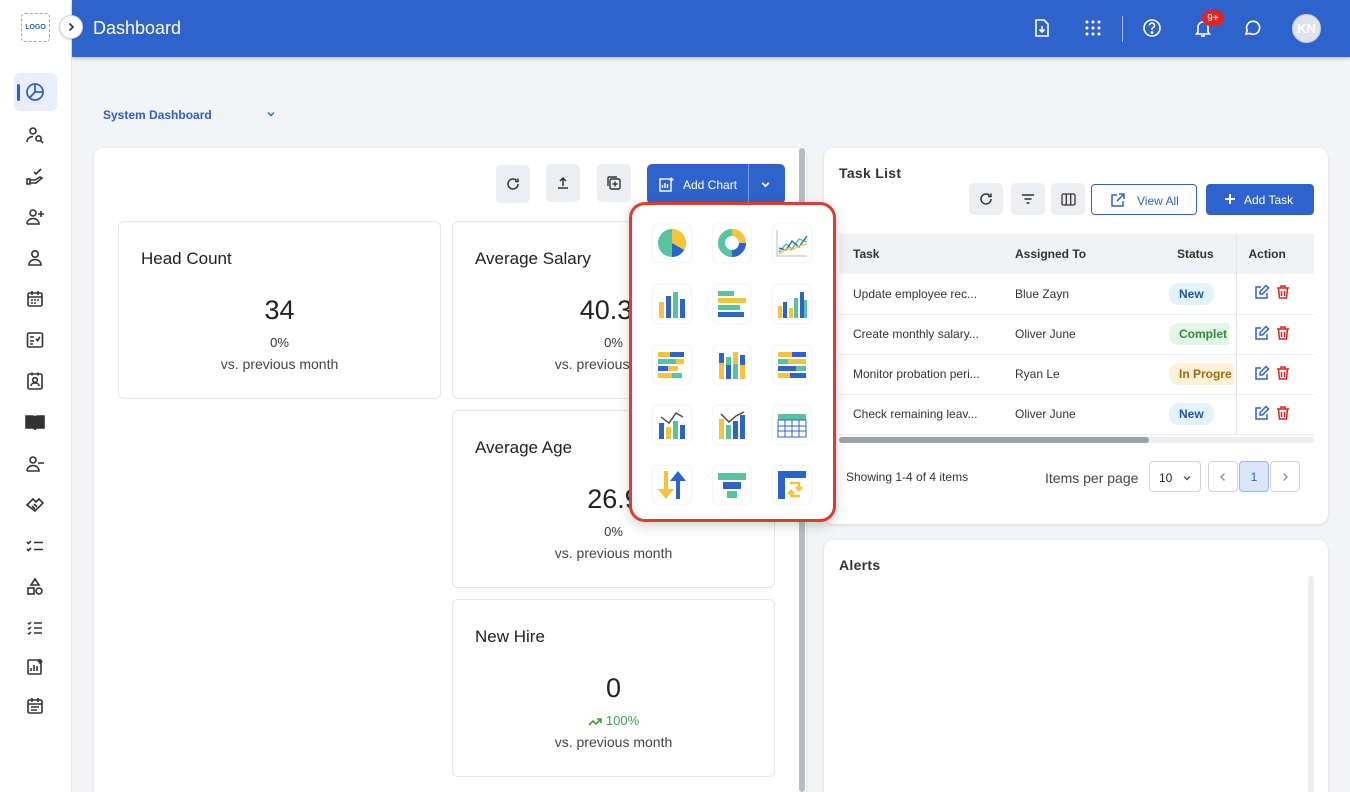 This screenshot has height=792, width=1350. Describe the element at coordinates (1311, 684) in the screenshot. I see `alerts-scrollbar` at that location.